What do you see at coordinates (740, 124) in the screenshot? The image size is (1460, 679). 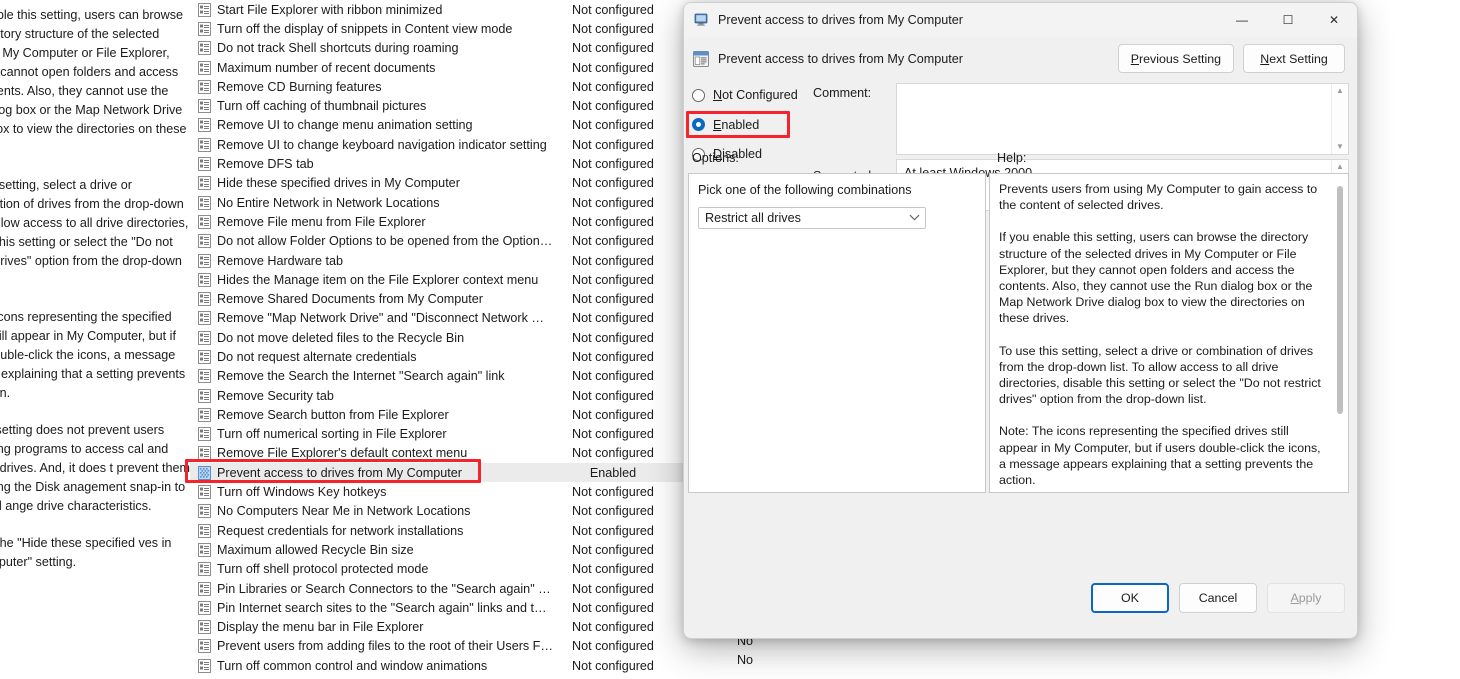 I see `label-rest: nabled` at bounding box center [740, 124].